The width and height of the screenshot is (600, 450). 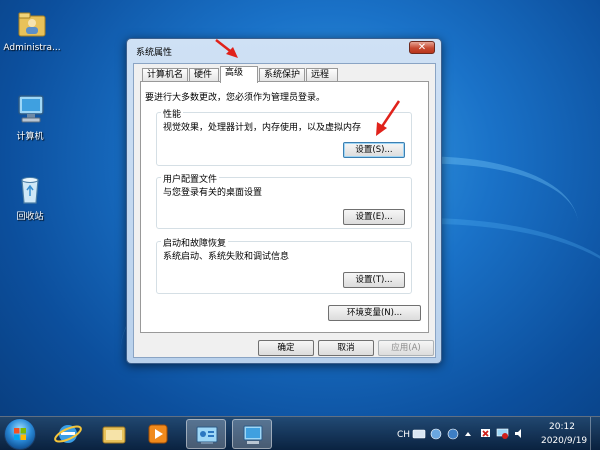 I want to click on taskbar-control-panel, so click(x=206, y=434).